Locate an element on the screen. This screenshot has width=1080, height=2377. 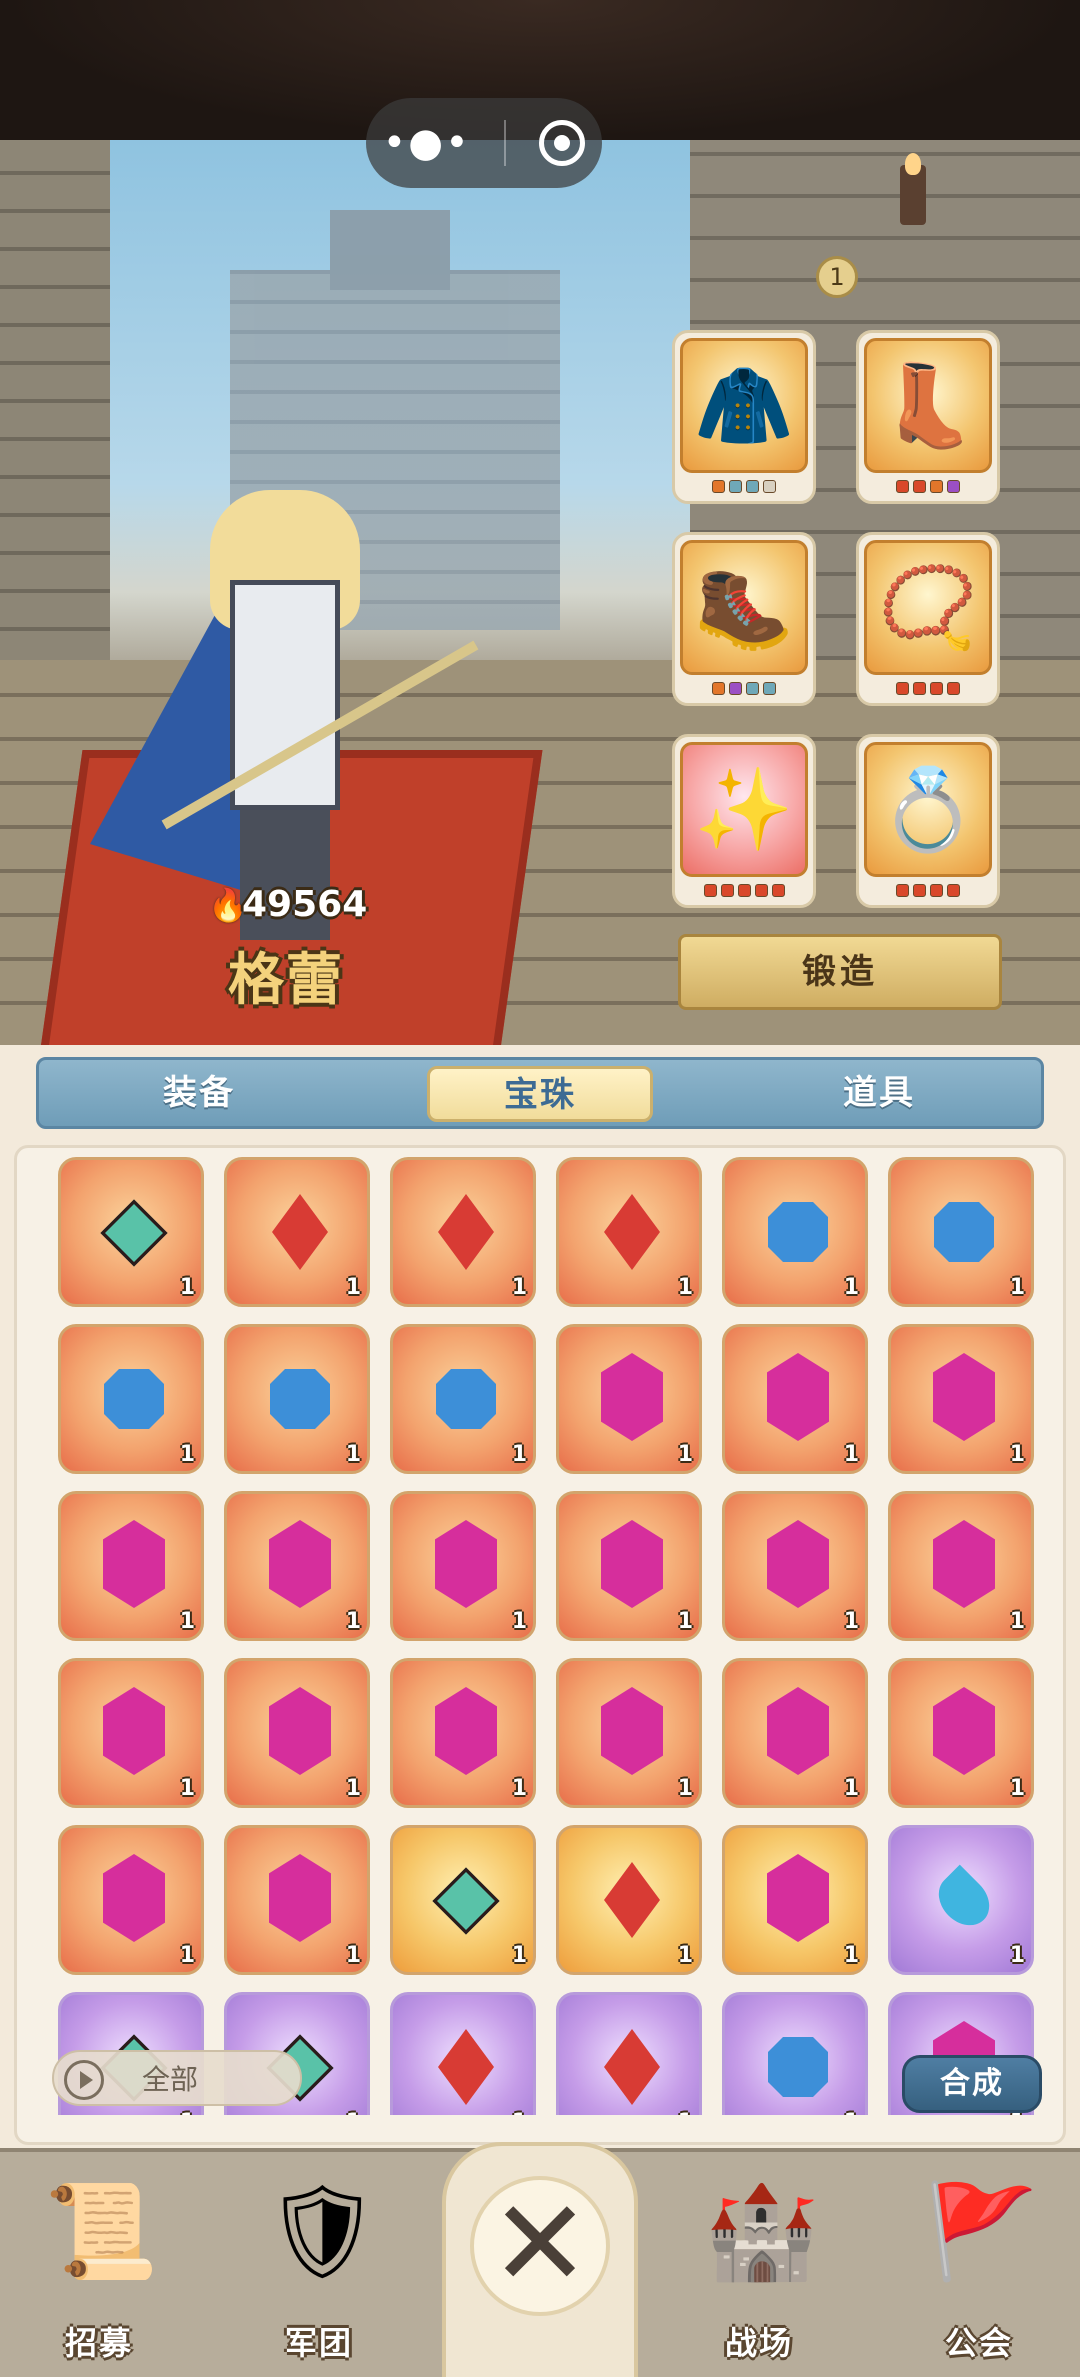
capsule-divider is located at coordinates (505, 143).